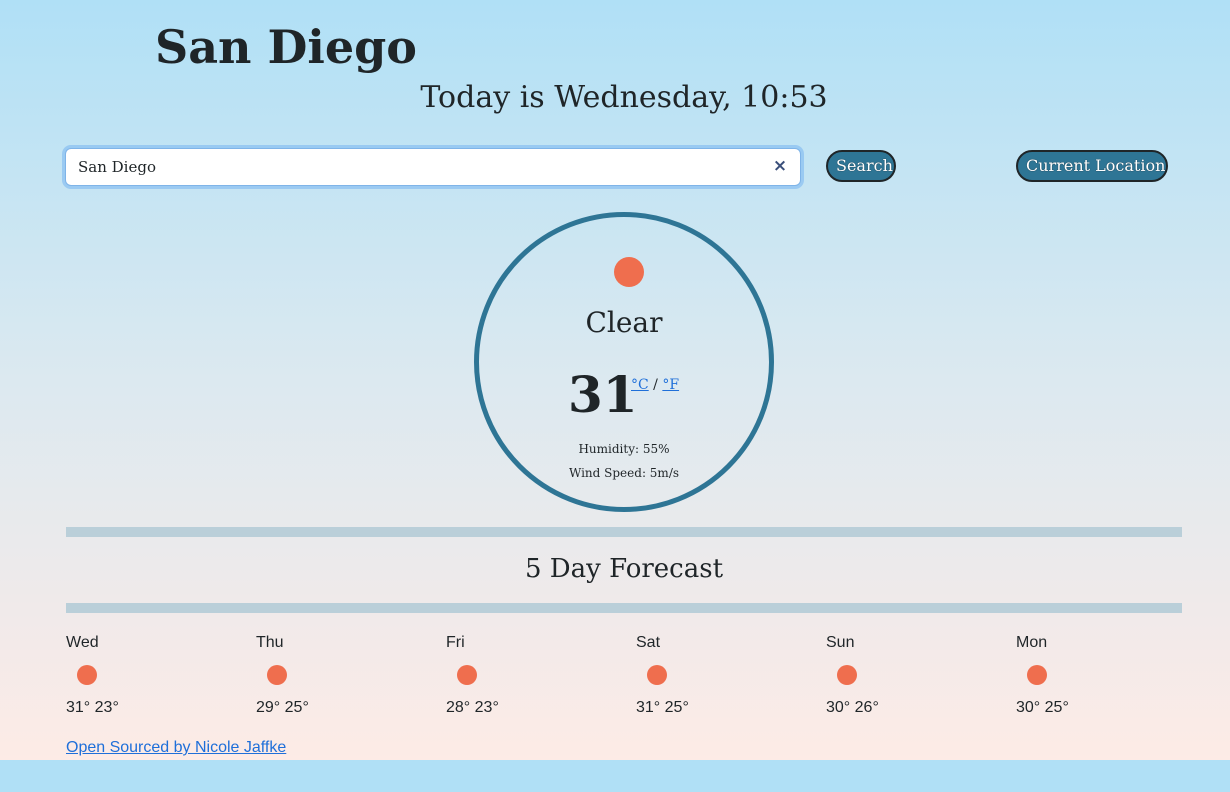 This screenshot has width=1230, height=792. What do you see at coordinates (648, 642) in the screenshot?
I see `forecast-day-name: Sat` at bounding box center [648, 642].